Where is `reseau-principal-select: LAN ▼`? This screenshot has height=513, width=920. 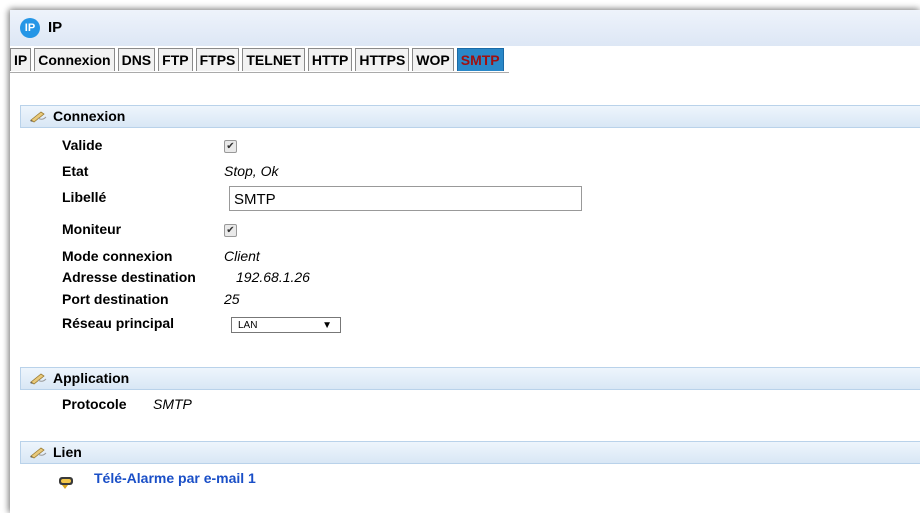
reseau-principal-select: LAN ▼ is located at coordinates (286, 325).